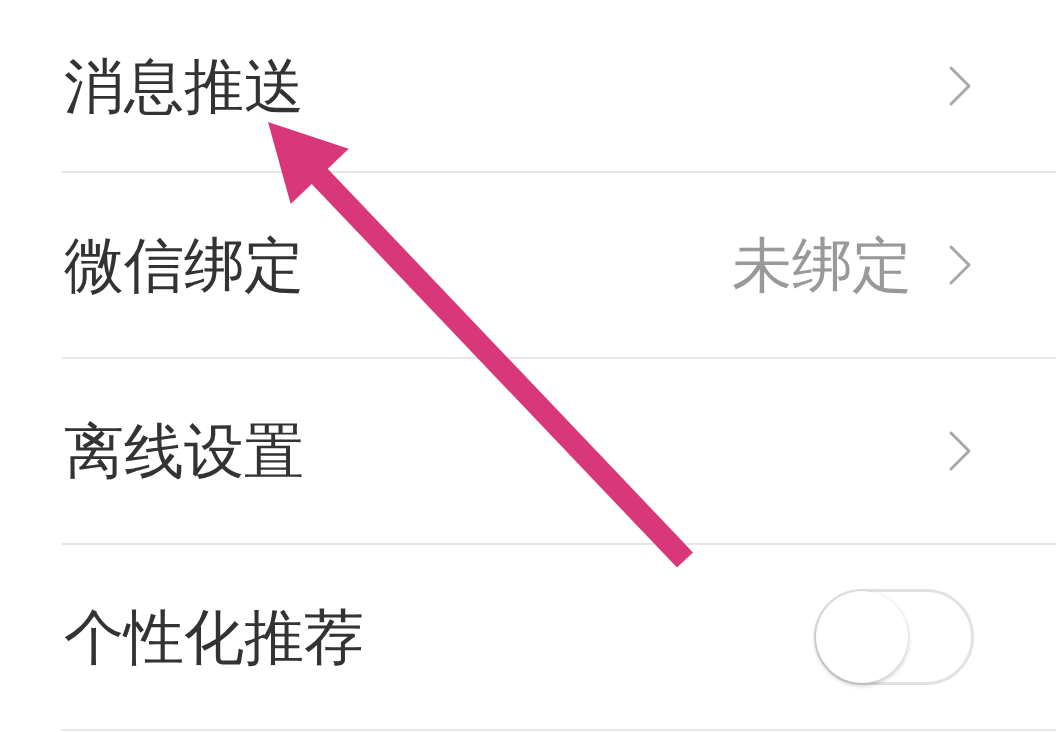 Image resolution: width=1056 pixels, height=732 pixels. I want to click on setting-label: 微信绑定, so click(184, 265).